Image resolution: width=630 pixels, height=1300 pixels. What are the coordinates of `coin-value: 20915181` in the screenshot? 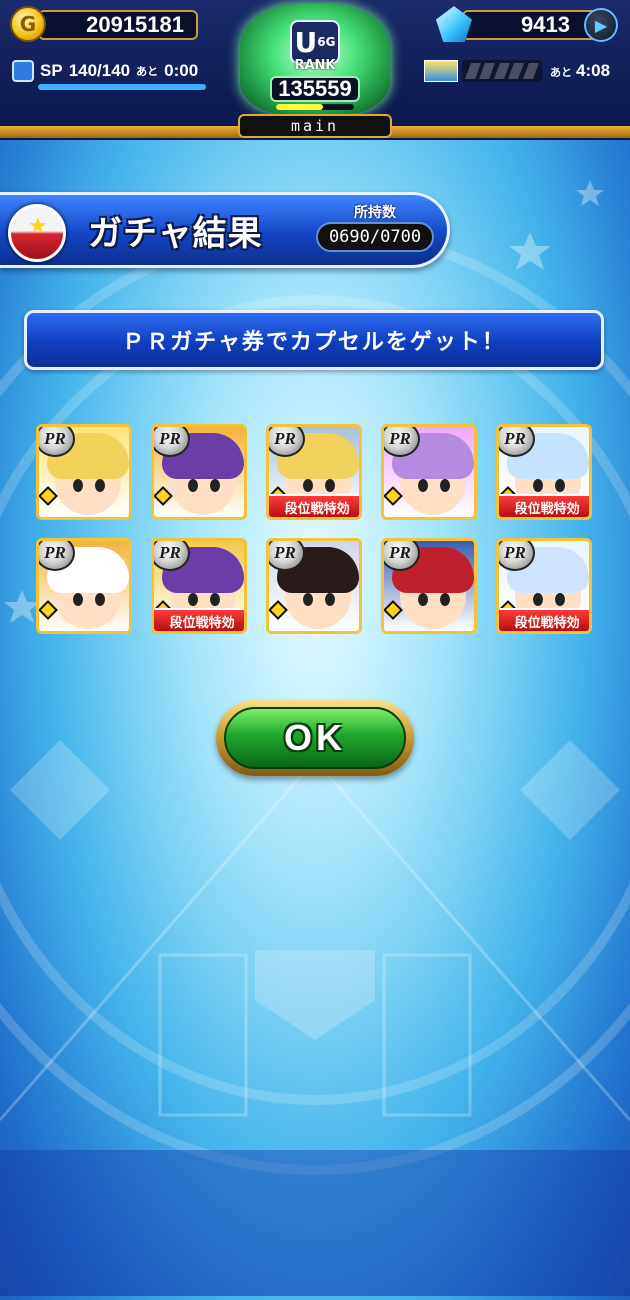 It's located at (135, 24).